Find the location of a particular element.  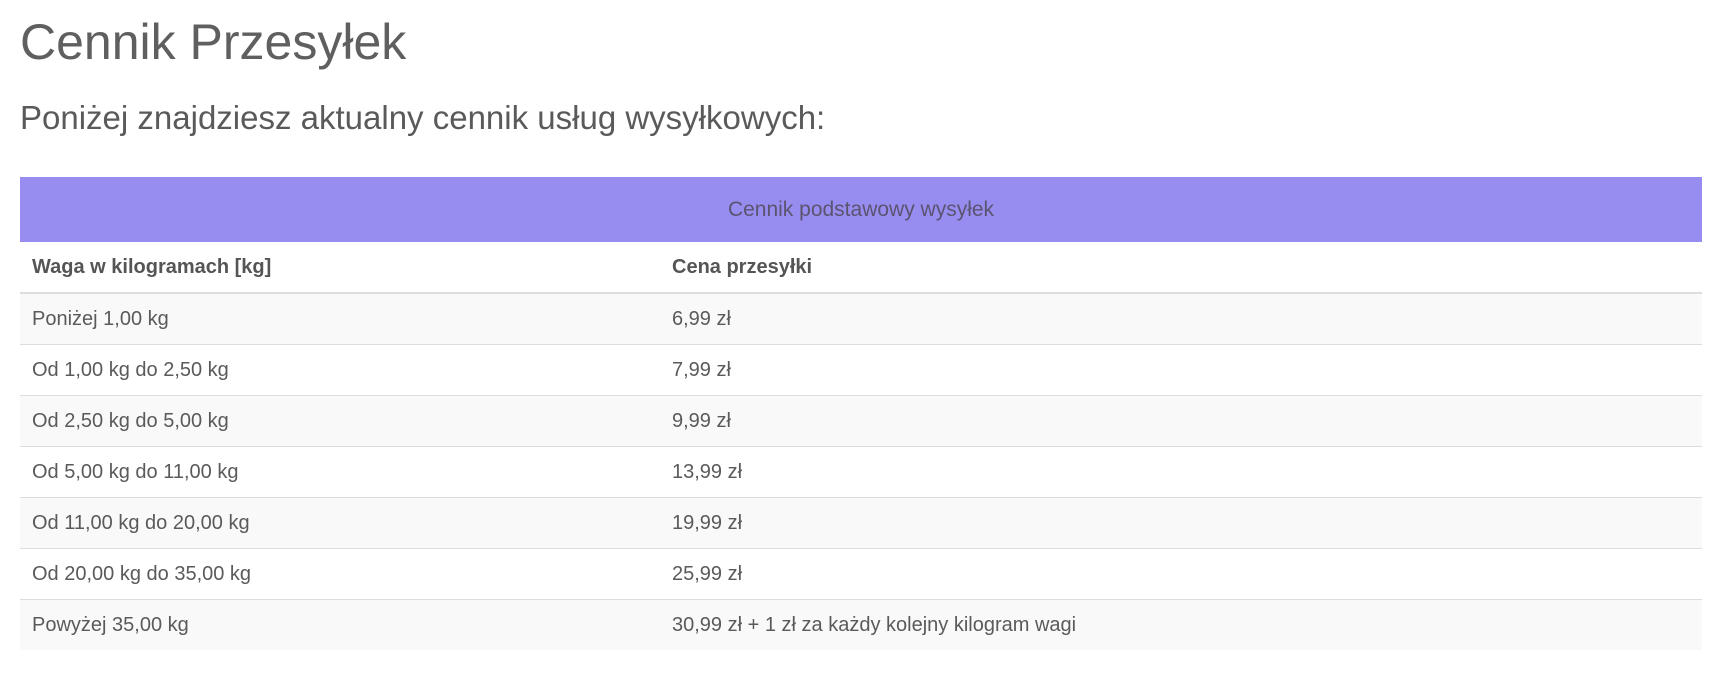

table-caption: Cennik podstawowy wysyłek is located at coordinates (861, 209).